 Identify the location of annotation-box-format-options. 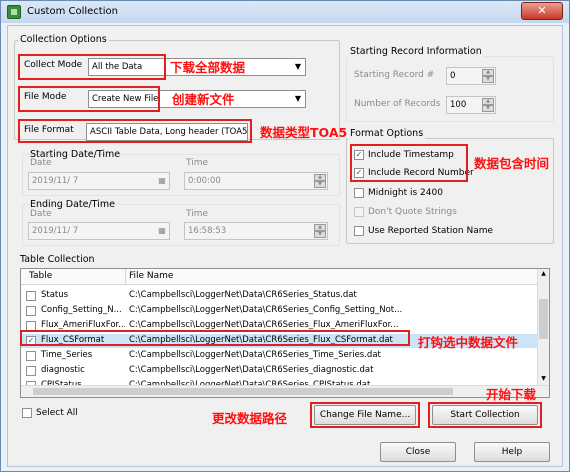
(409, 163).